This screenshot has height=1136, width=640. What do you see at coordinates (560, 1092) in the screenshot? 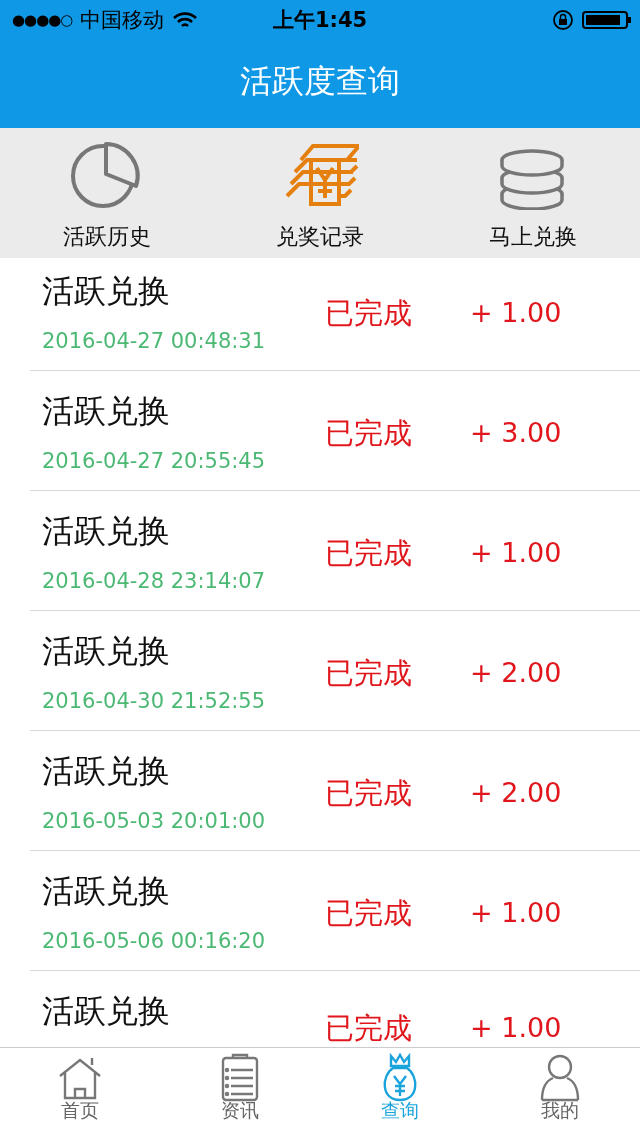
I see `tab-bar-item: 我的` at bounding box center [560, 1092].